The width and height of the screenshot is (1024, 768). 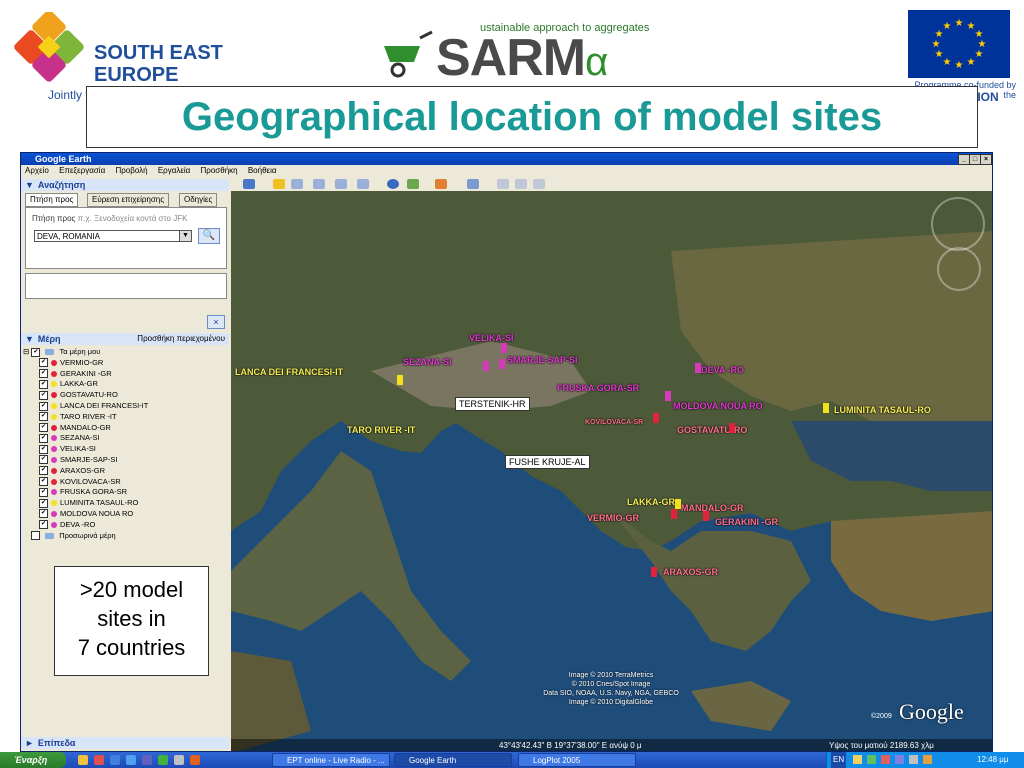 I want to click on menu-file: Αρχείο, so click(x=37, y=170).